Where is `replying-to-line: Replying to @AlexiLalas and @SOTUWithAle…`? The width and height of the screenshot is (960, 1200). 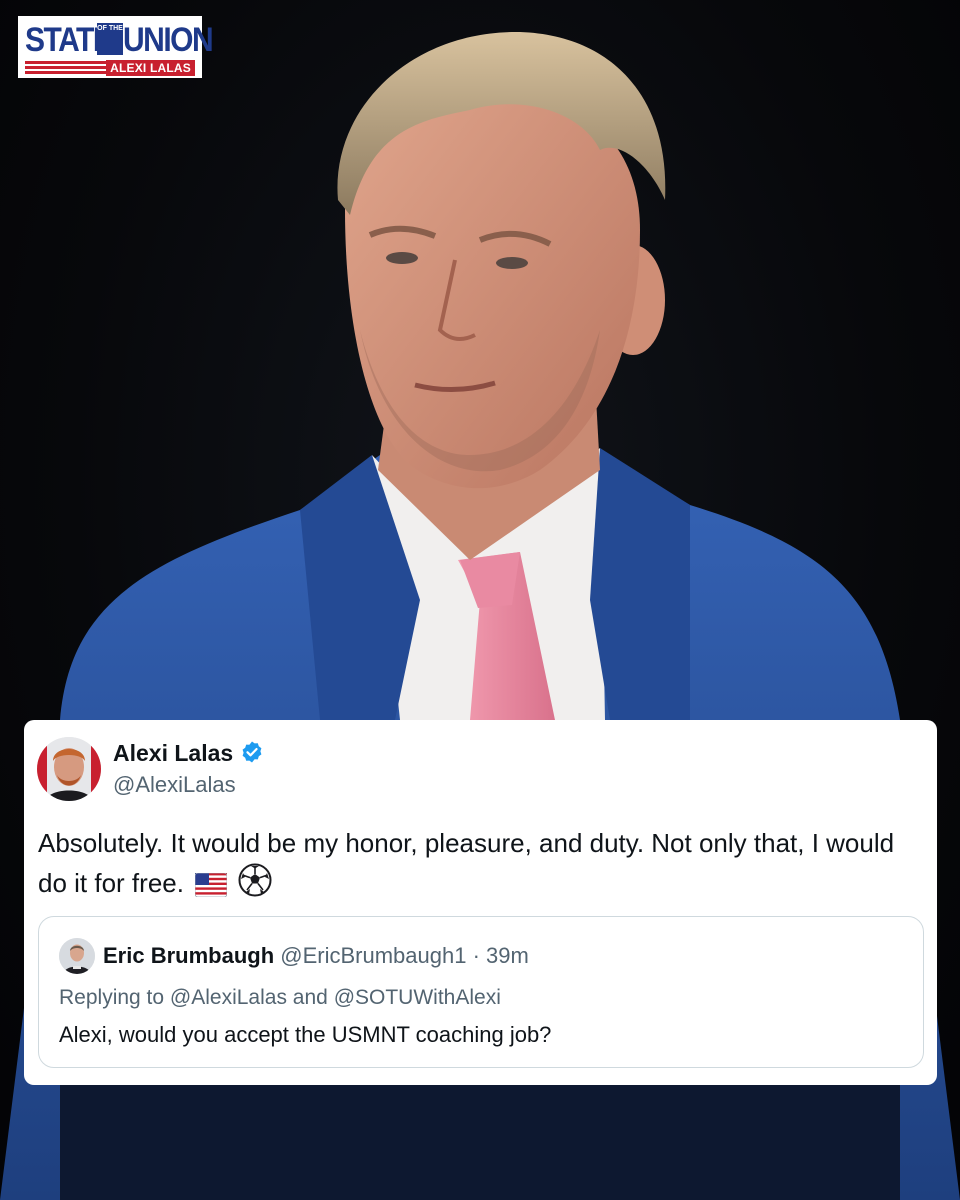 replying-to-line: Replying to @AlexiLalas and @SOTUWithAle… is located at coordinates (280, 998).